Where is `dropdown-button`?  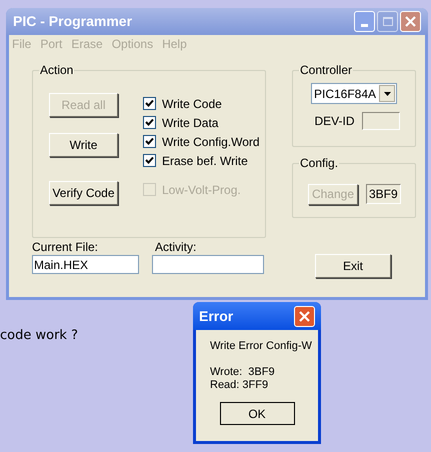
dropdown-button is located at coordinates (387, 93).